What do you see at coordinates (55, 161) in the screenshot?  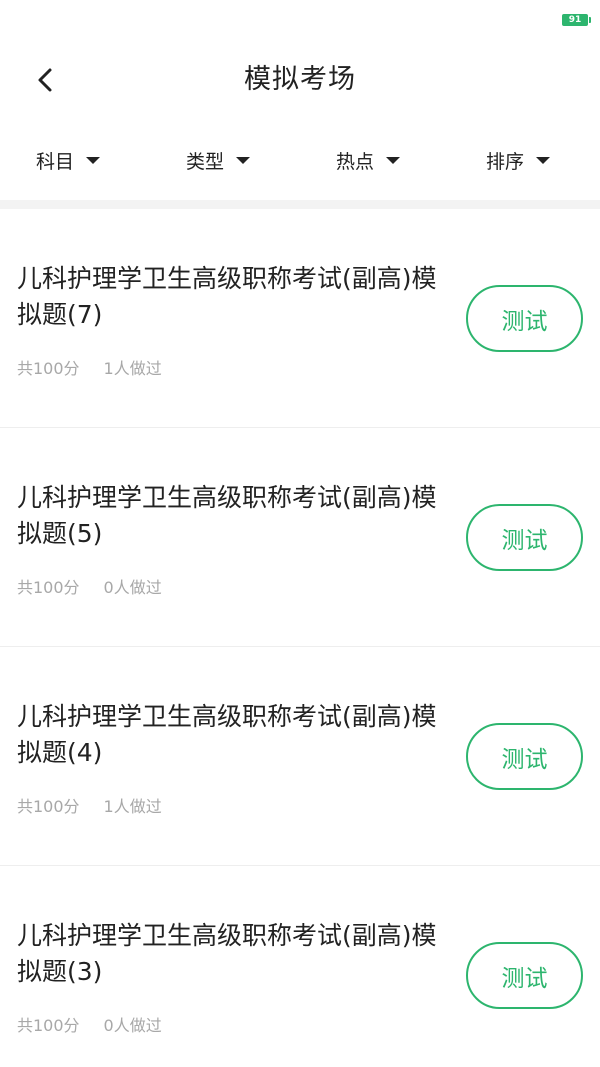 I see `filter-label: 科目` at bounding box center [55, 161].